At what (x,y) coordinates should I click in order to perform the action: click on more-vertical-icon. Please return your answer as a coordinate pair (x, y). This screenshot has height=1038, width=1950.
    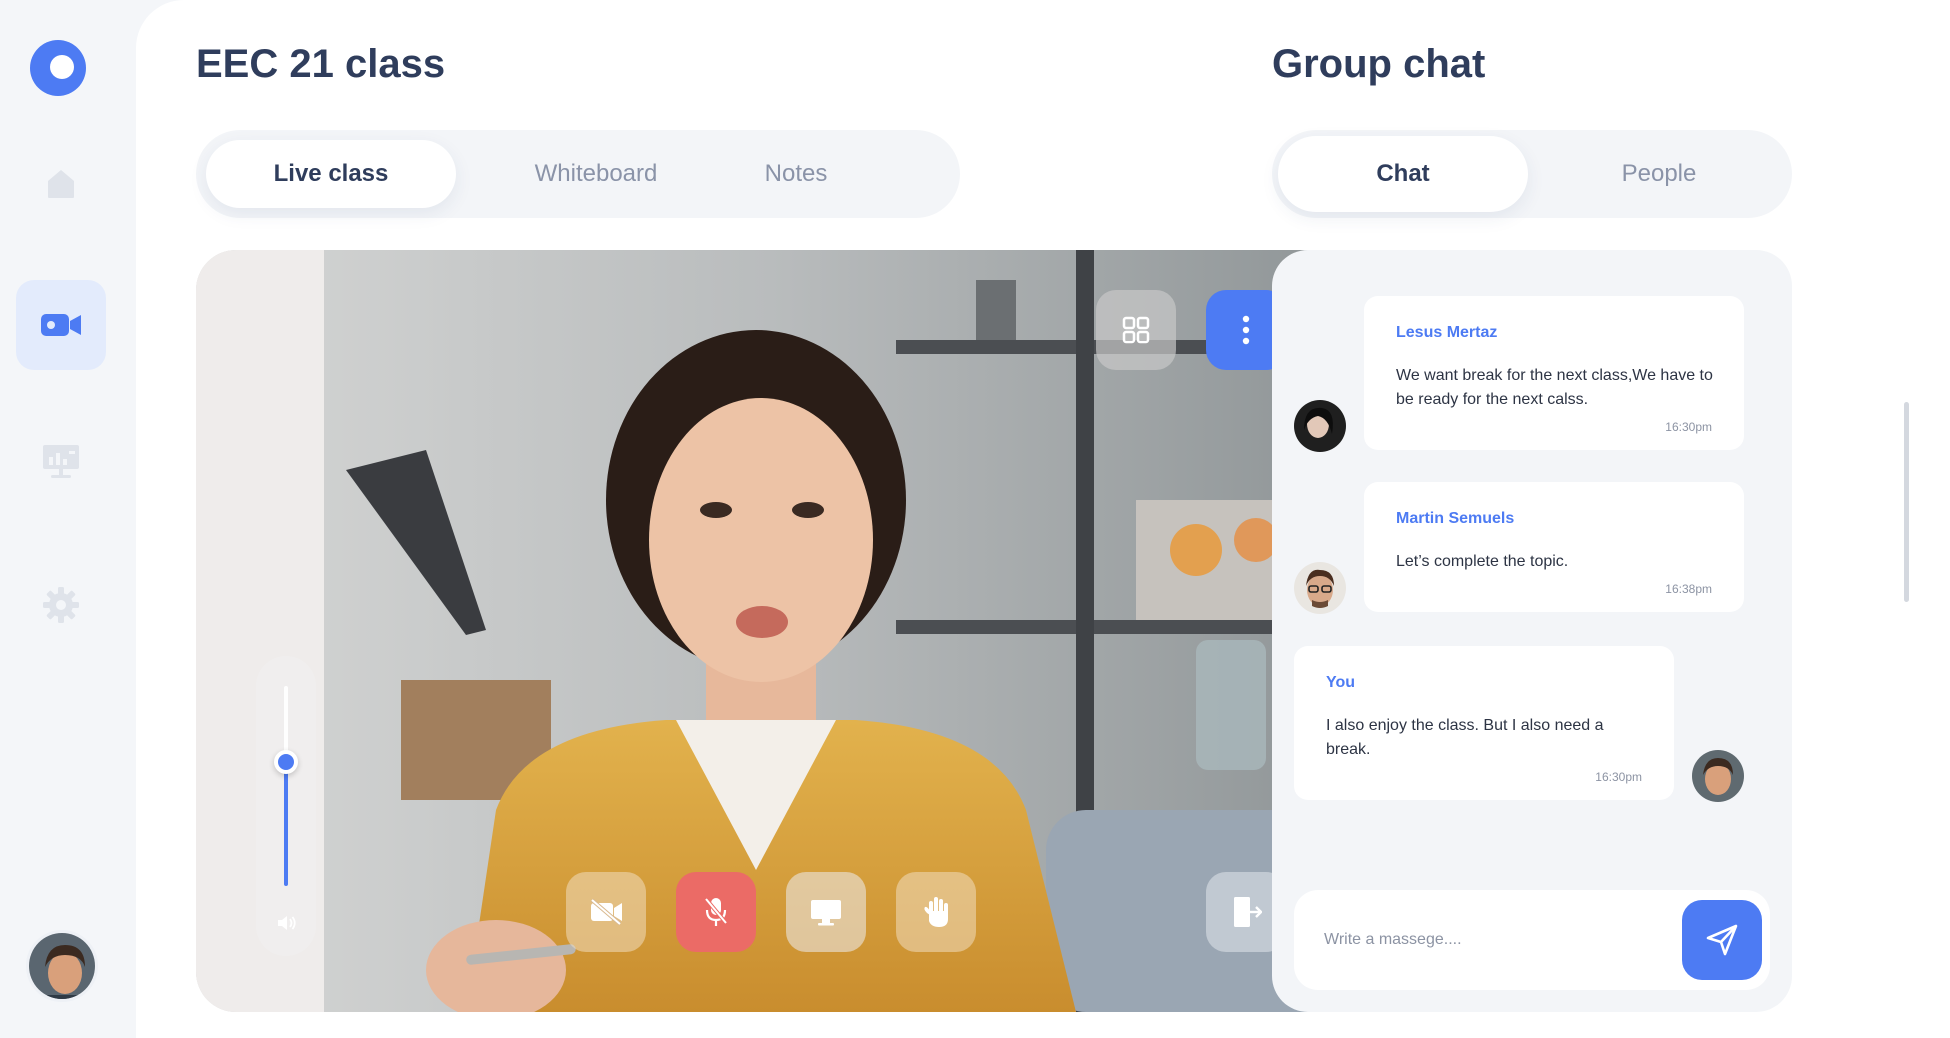
    Looking at the image, I should click on (1246, 330).